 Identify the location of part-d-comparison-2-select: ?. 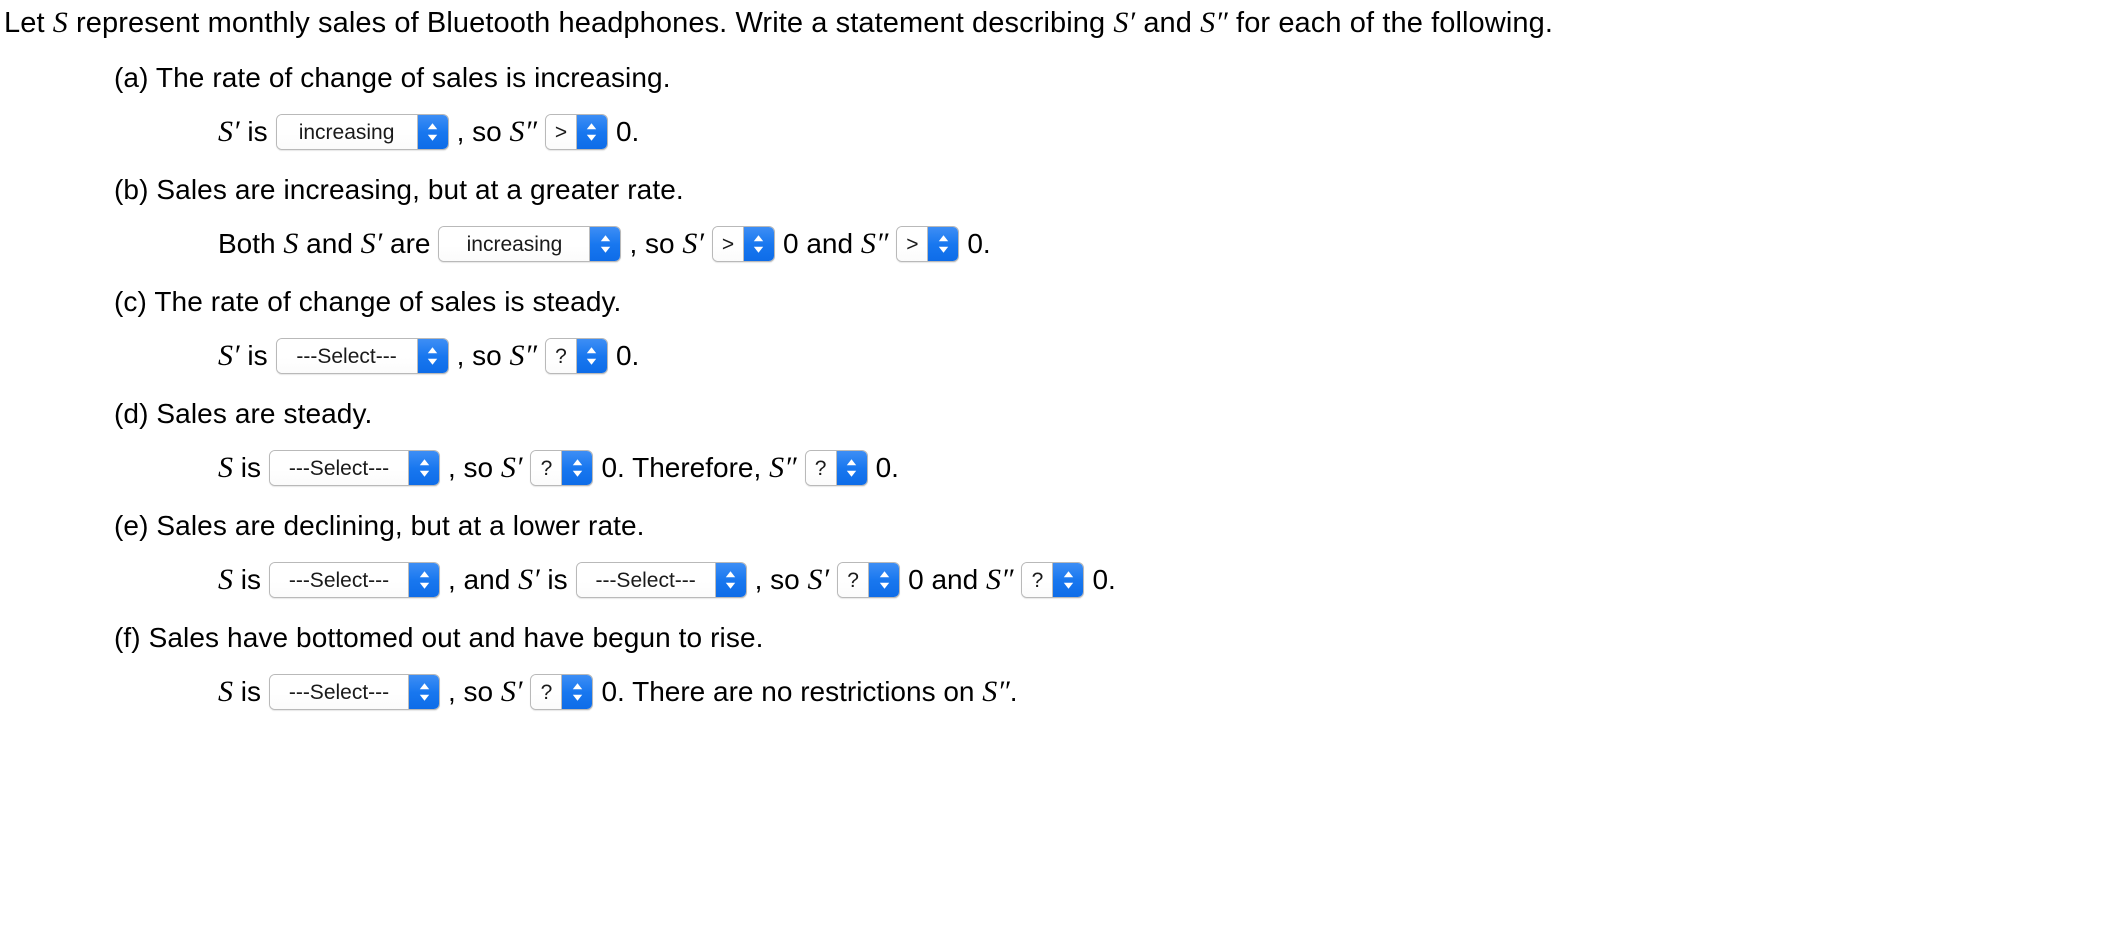
(836, 468).